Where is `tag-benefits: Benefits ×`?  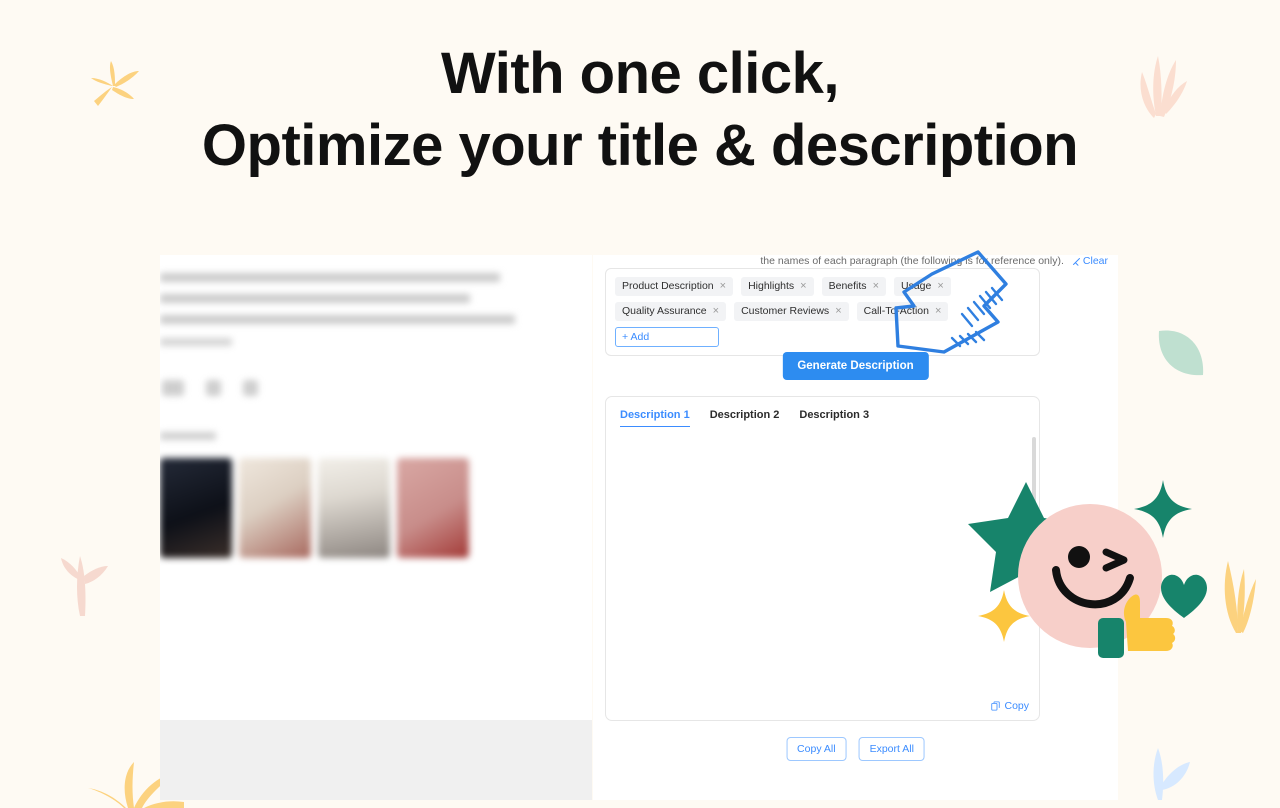
tag-benefits: Benefits × is located at coordinates (853, 286).